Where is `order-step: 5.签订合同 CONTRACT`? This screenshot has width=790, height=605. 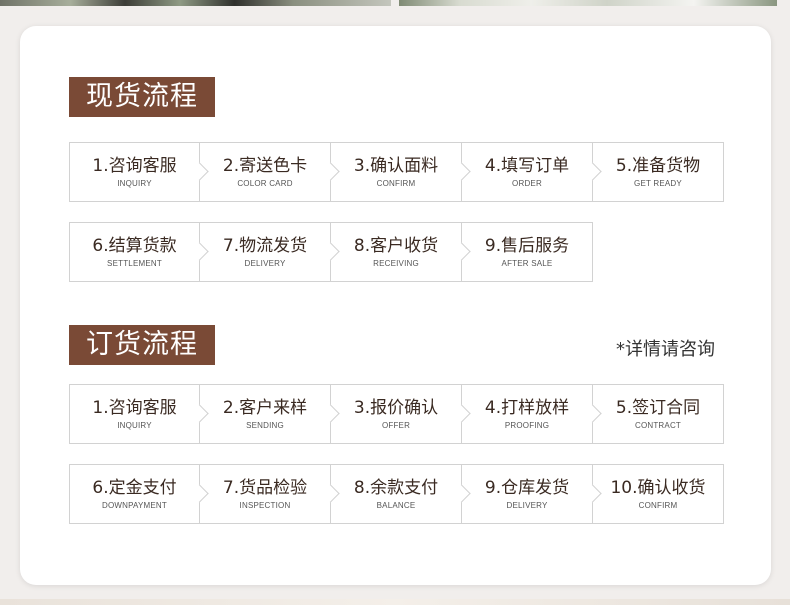
order-step: 5.签订合同 CONTRACT is located at coordinates (658, 414).